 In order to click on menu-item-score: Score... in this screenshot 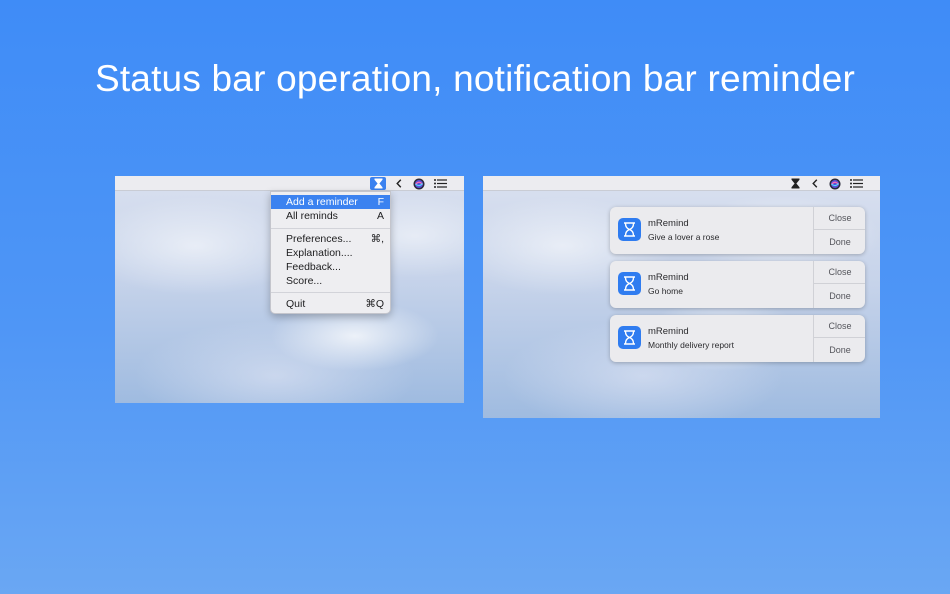, I will do `click(330, 281)`.